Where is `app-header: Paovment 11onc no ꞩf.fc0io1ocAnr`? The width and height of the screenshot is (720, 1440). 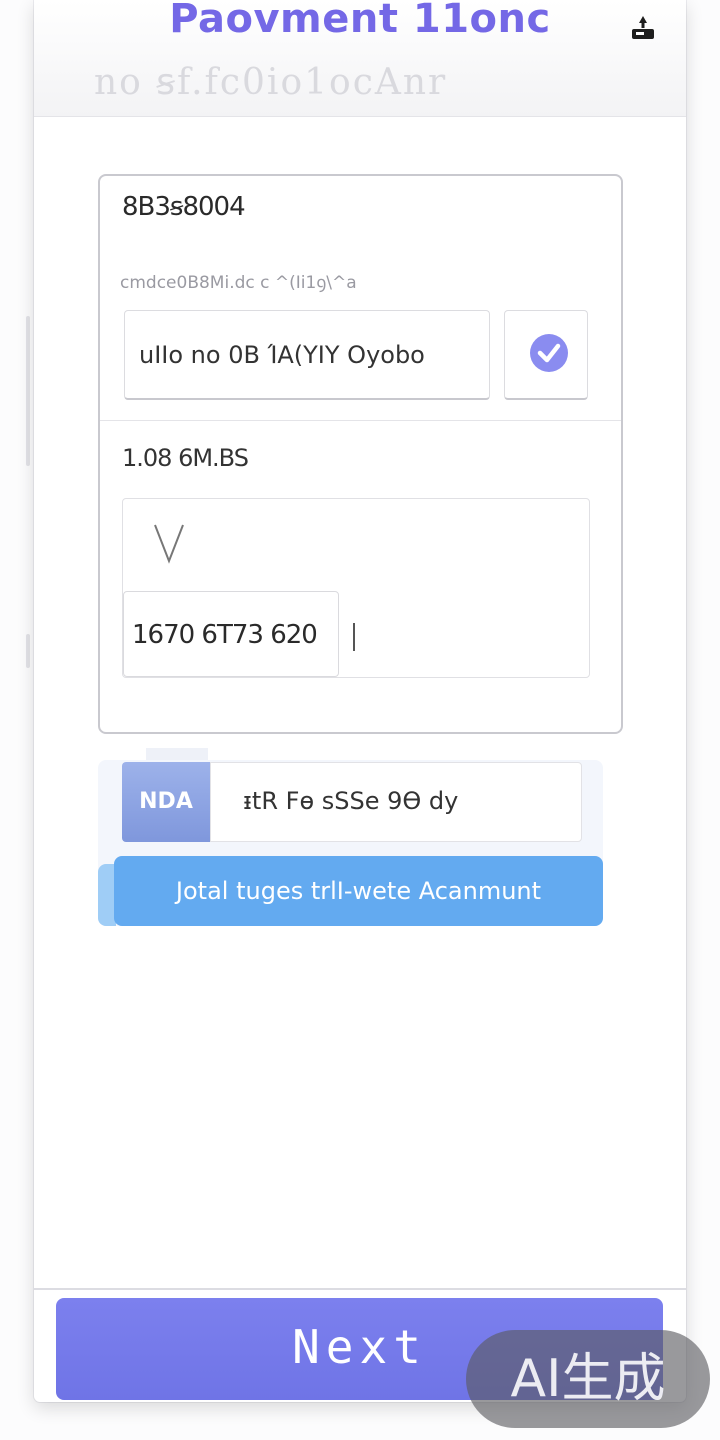
app-header: Paovment 11onc no ꞩf.fc0io1ocAnr is located at coordinates (360, 58).